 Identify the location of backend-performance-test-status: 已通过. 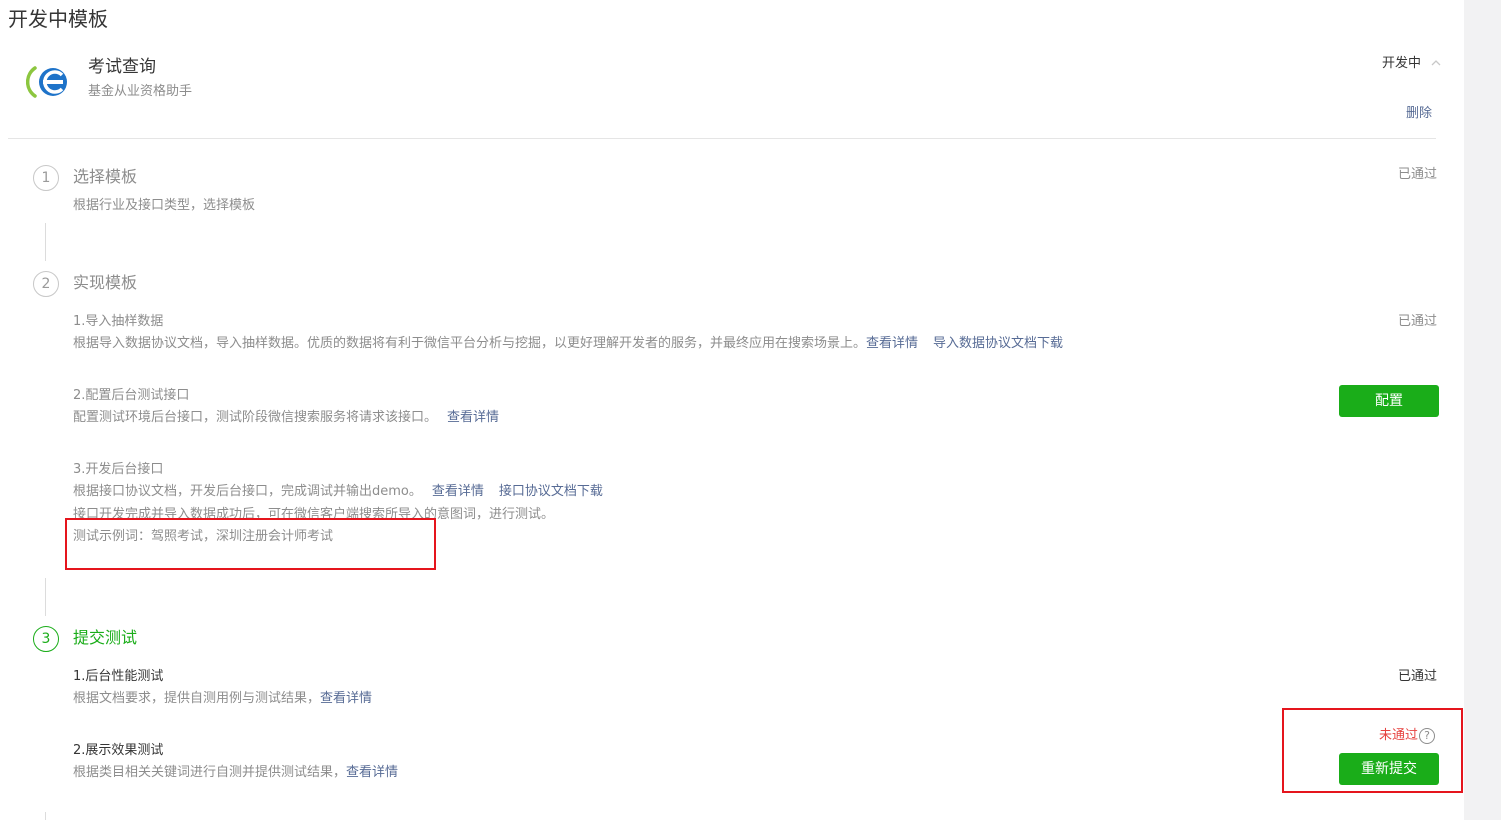
(1418, 676).